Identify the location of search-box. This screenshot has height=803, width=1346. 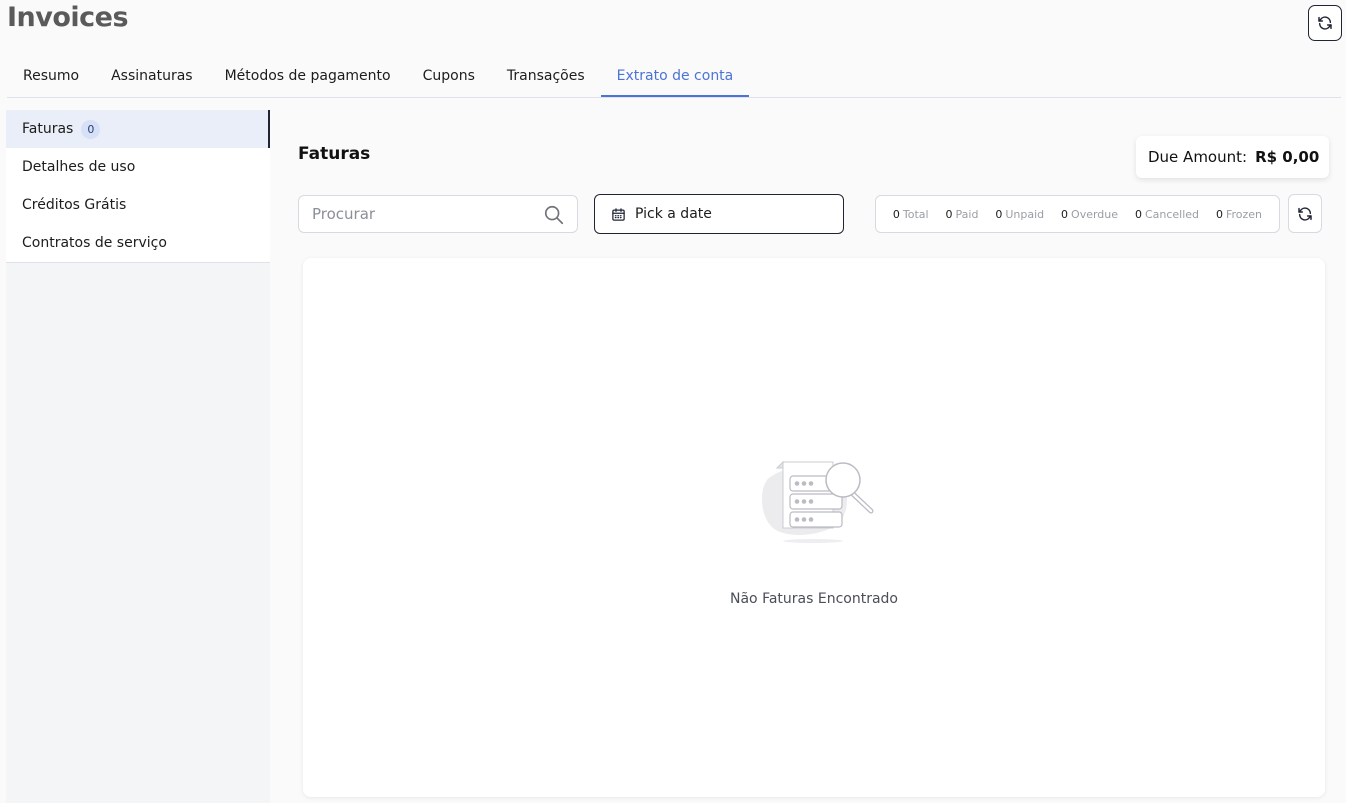
(438, 214).